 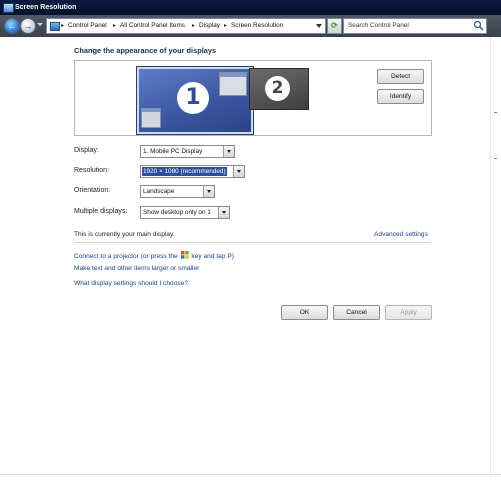 What do you see at coordinates (415, 26) in the screenshot?
I see `search-input: Search Control Panel` at bounding box center [415, 26].